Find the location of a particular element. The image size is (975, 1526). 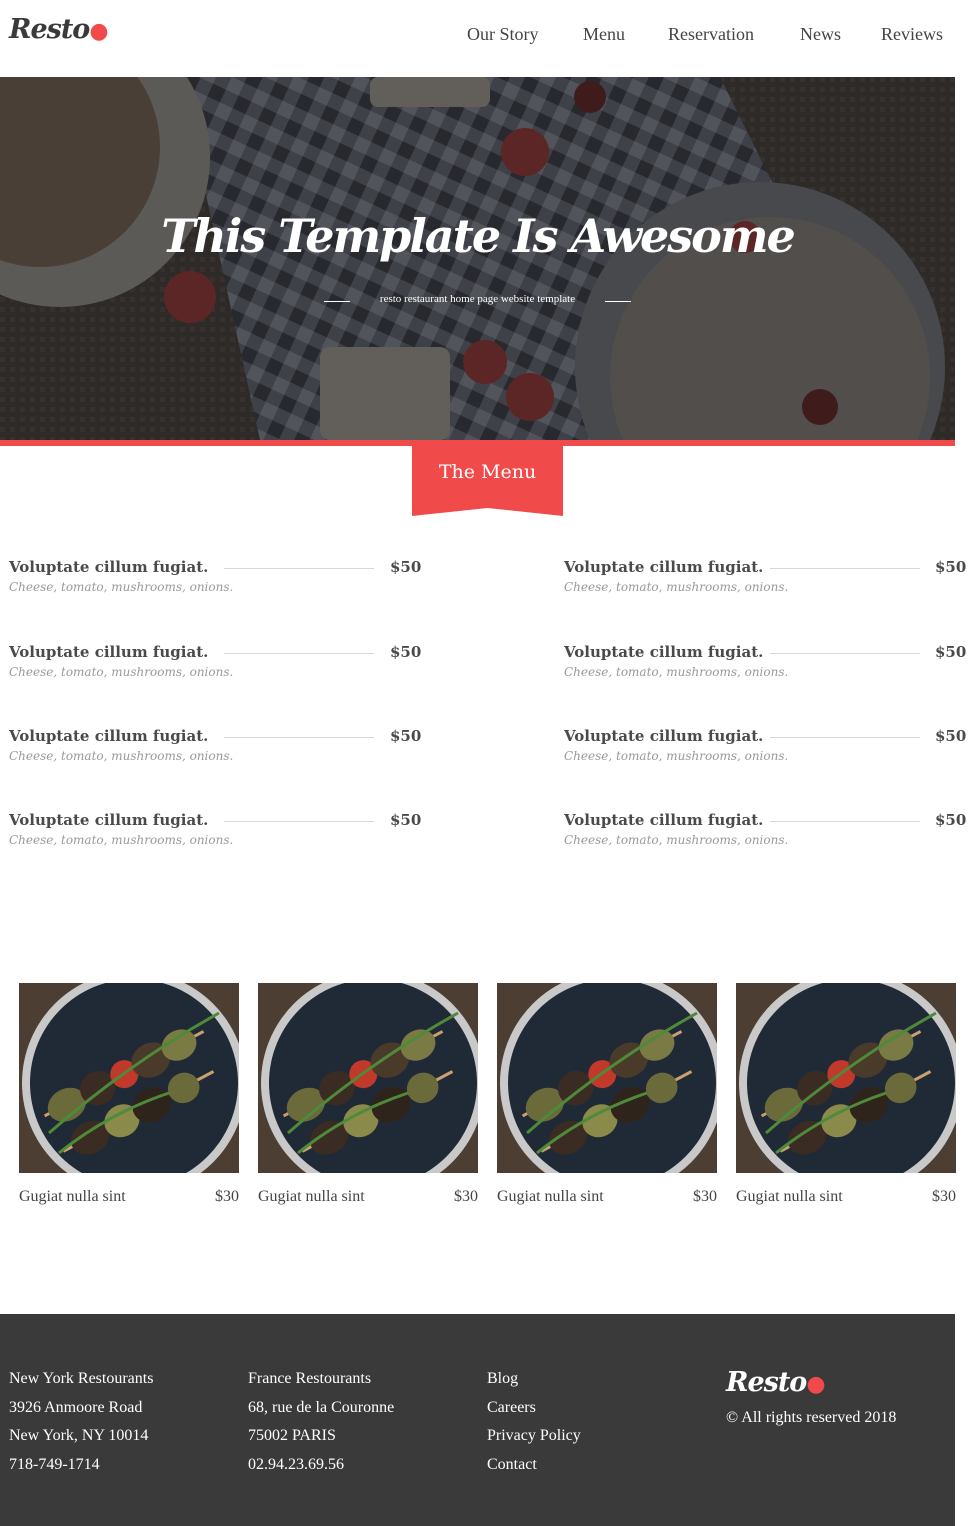

nav-reservation: Reservation is located at coordinates (711, 34).